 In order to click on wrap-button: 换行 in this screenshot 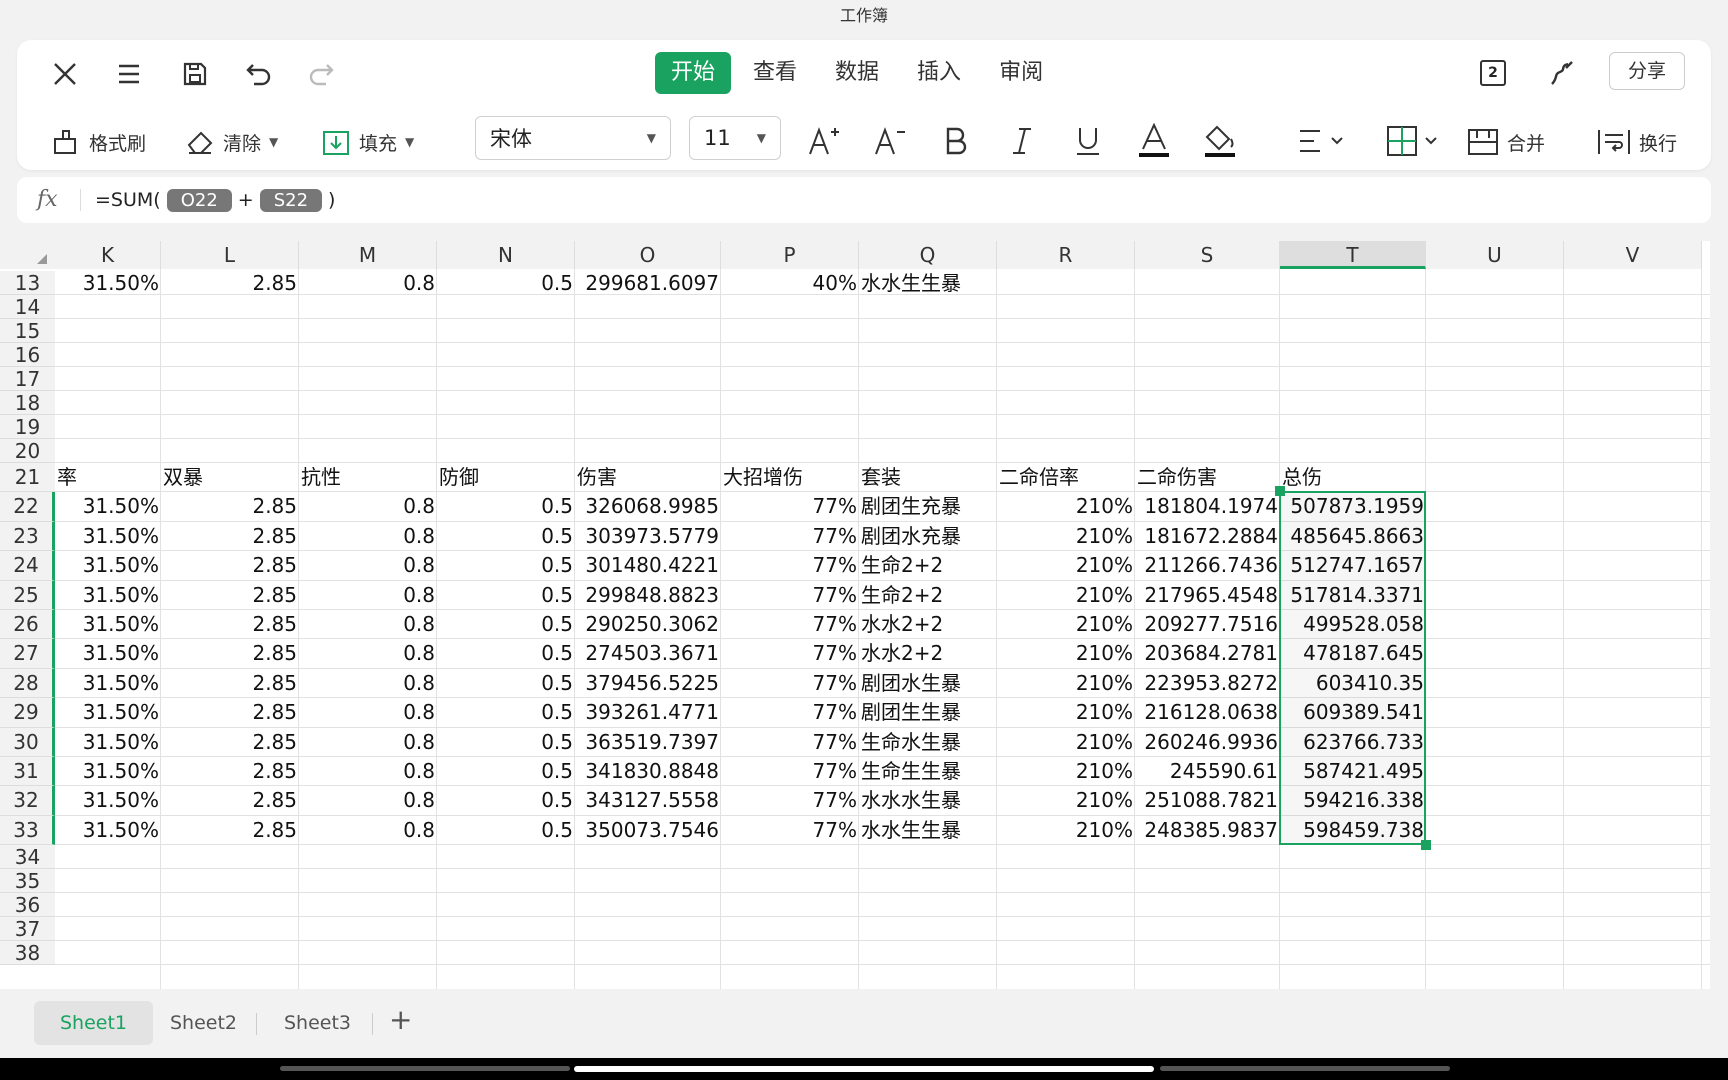, I will do `click(1637, 142)`.